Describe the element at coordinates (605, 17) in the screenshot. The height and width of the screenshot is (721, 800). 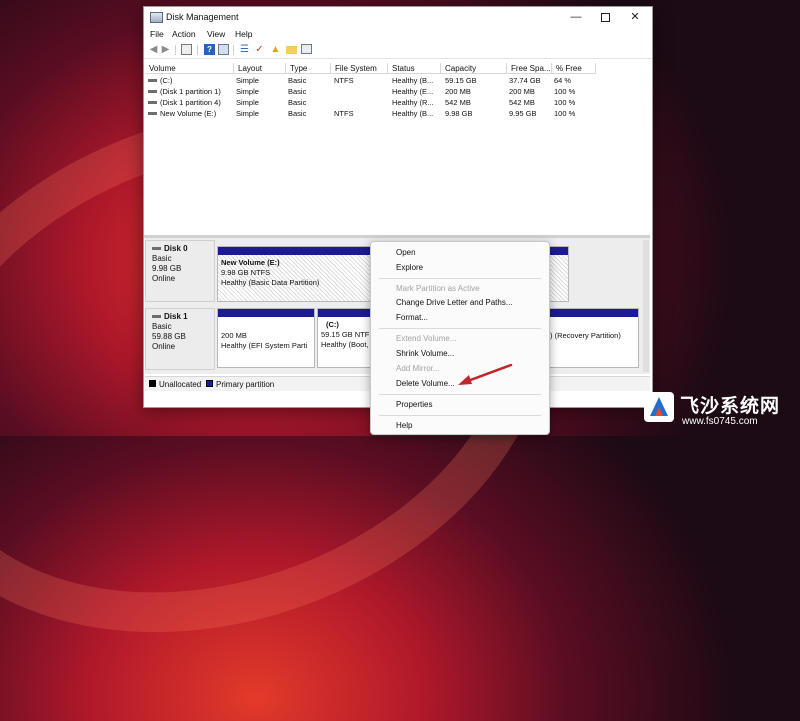
I see `maximize-button` at that location.